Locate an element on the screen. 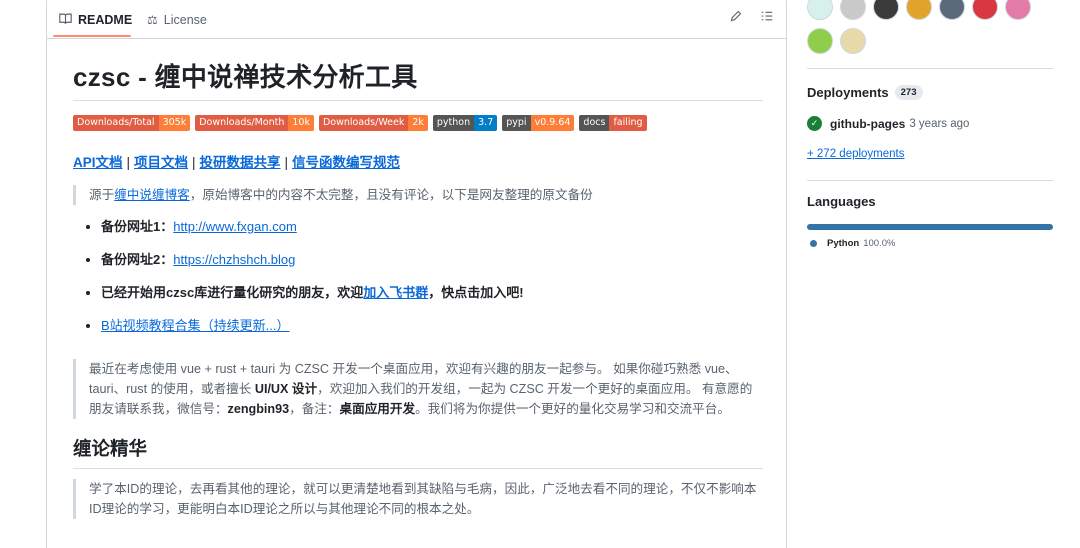 This screenshot has height=548, width=1080. quote2-bold: UI/UX 设计 is located at coordinates (286, 389).